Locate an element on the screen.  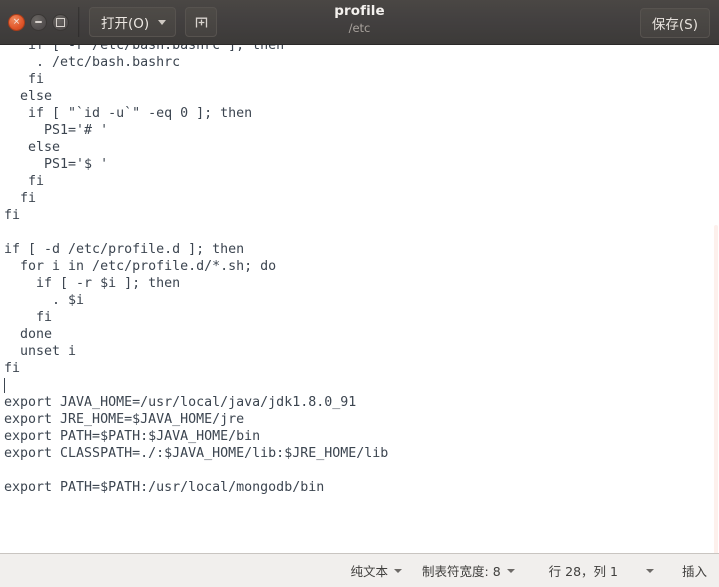
code-line: if [ -d /etc/profile.d ]; then is located at coordinates (124, 249).